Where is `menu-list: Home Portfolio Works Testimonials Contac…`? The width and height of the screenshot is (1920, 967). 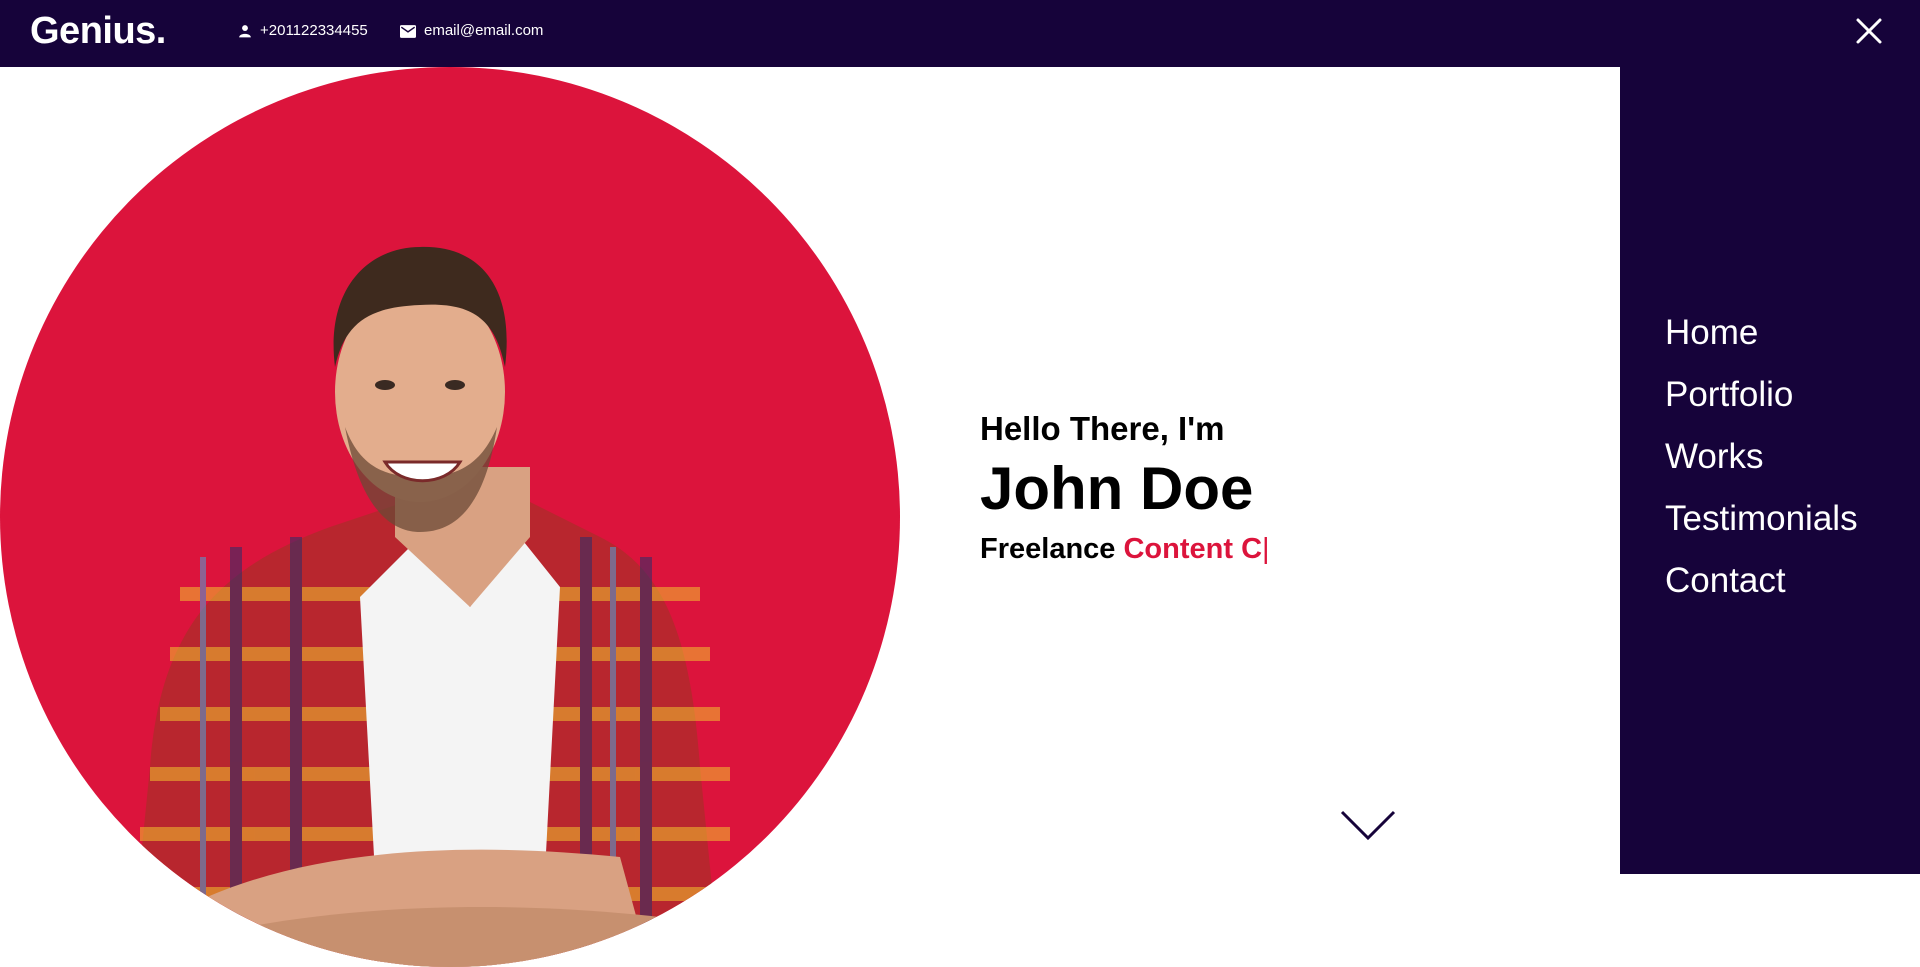
menu-list: Home Portfolio Works Testimonials Contac… is located at coordinates (1761, 457).